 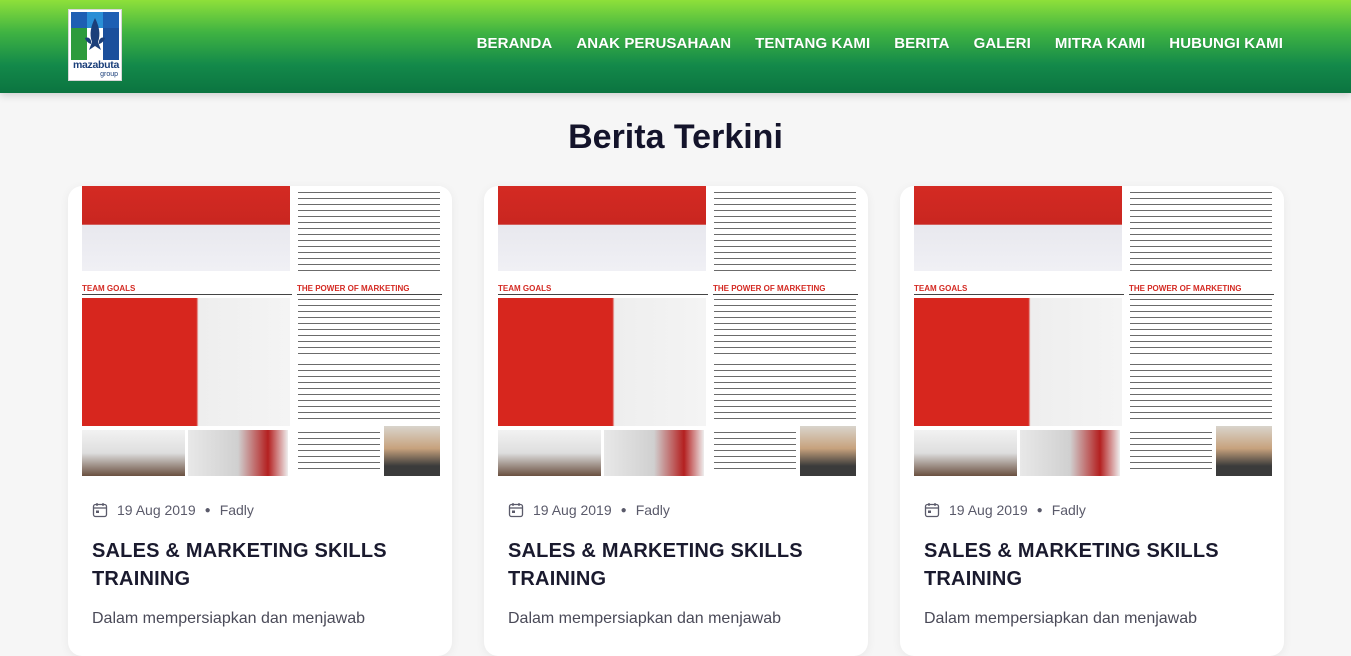 I want to click on mazabuta-logo: mazabuta group, so click(x=95, y=45).